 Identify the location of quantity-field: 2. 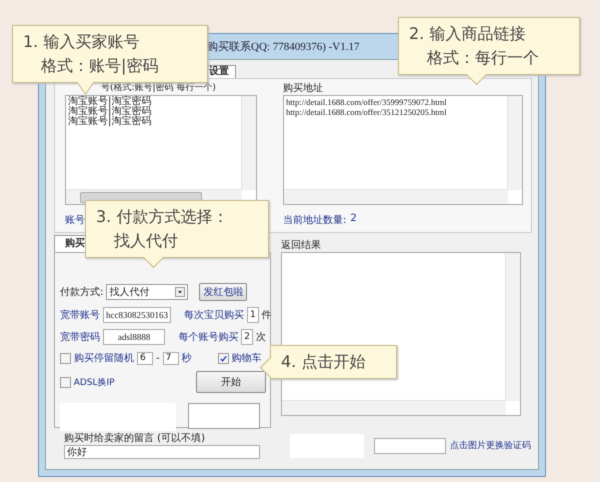
(247, 337).